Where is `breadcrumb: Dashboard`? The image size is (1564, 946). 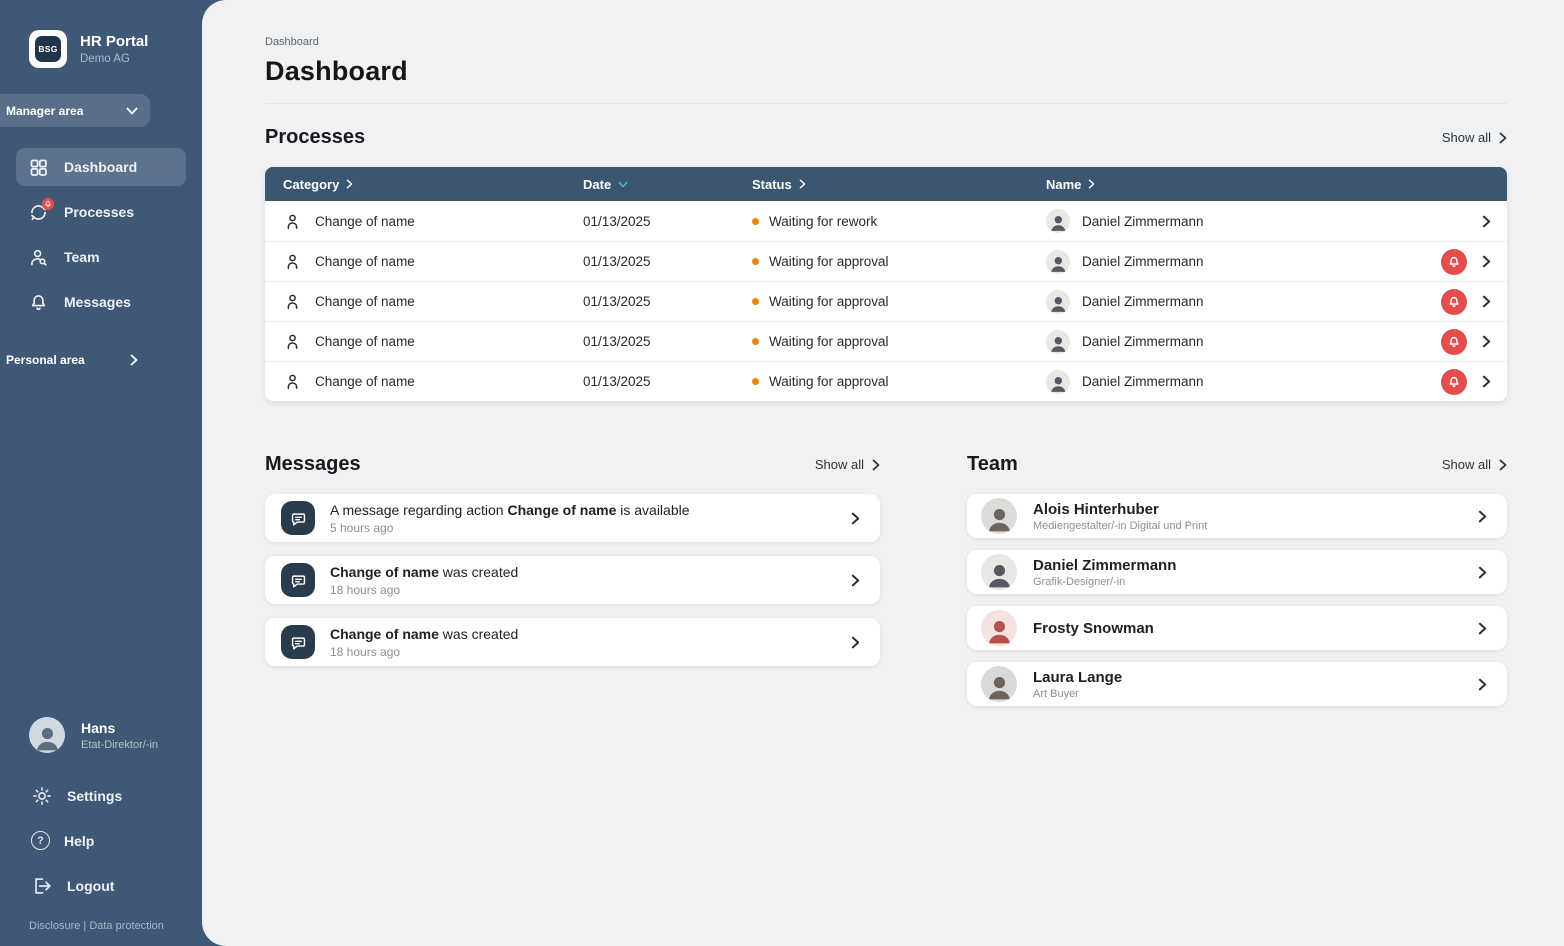
breadcrumb: Dashboard is located at coordinates (292, 42).